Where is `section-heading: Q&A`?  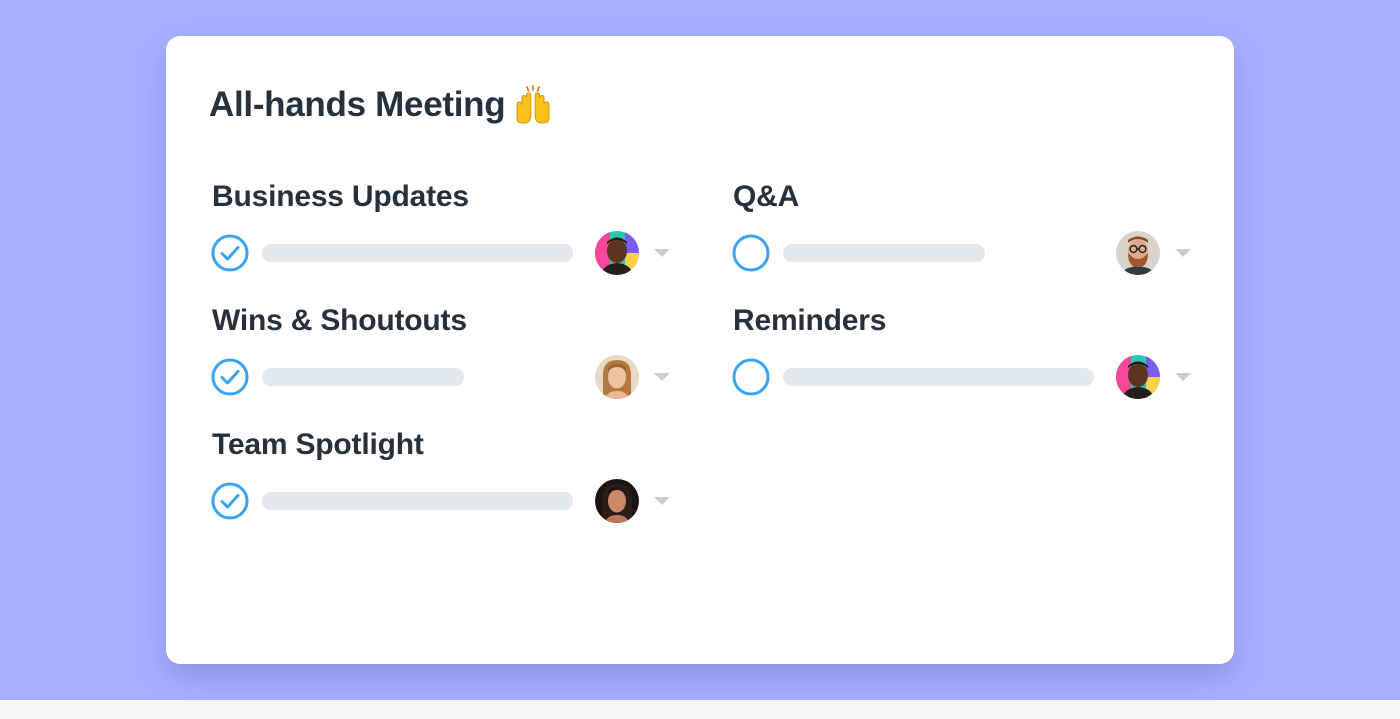
section-heading: Q&A is located at coordinates (766, 196).